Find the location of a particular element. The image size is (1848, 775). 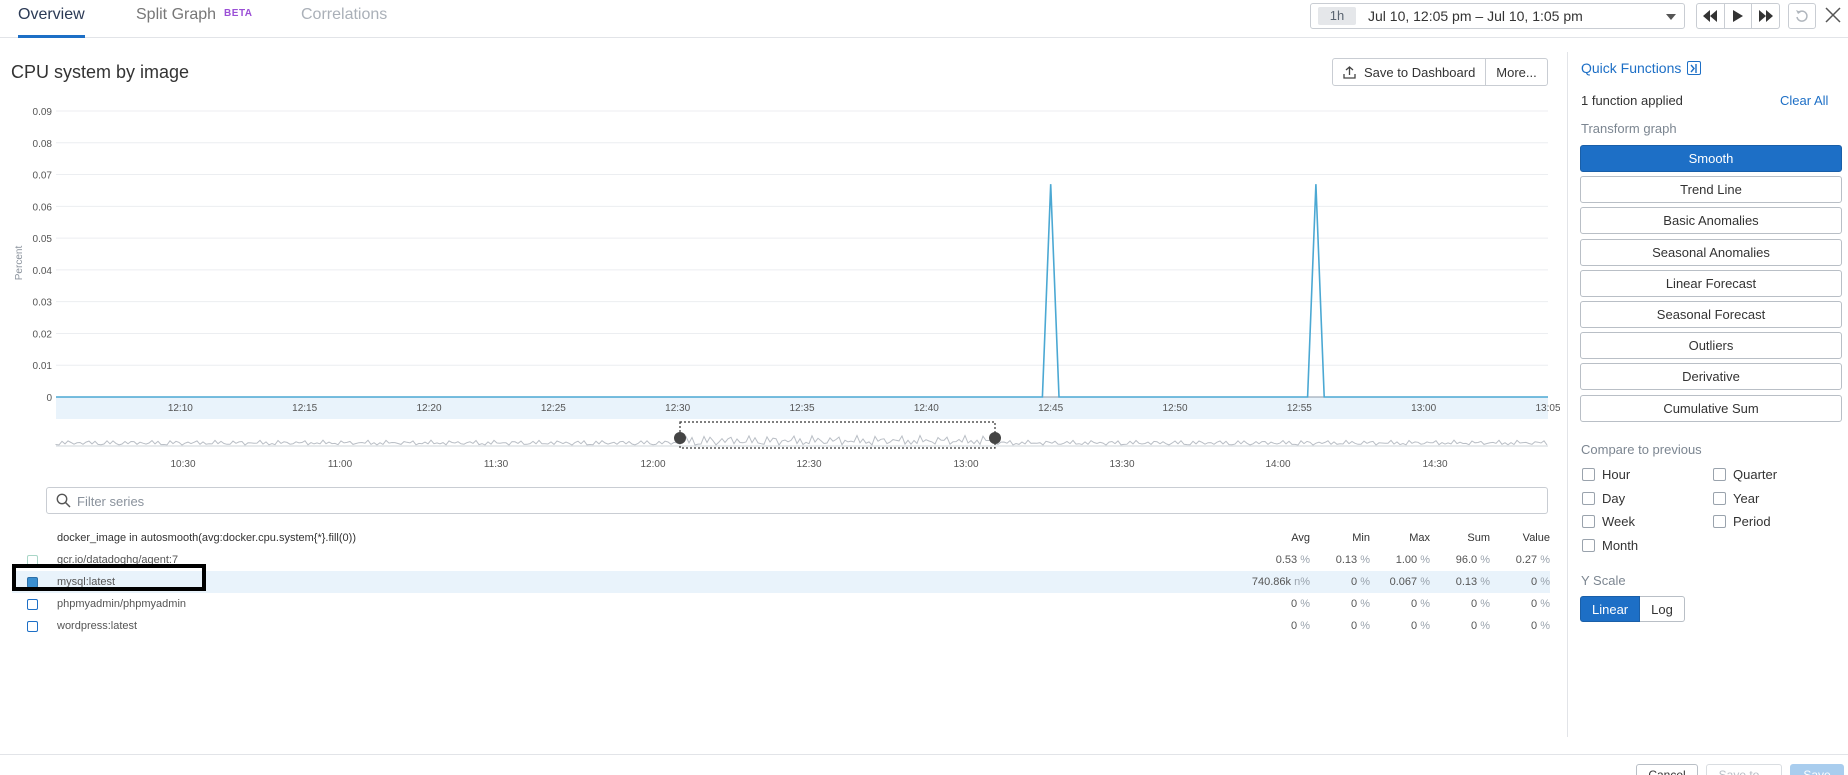

compare-hour-checkbox: Hour is located at coordinates (1606, 474).